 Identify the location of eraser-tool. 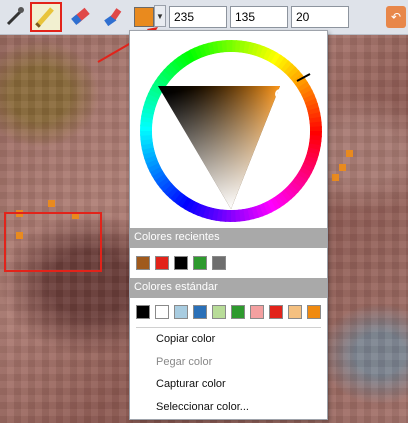
(81, 16).